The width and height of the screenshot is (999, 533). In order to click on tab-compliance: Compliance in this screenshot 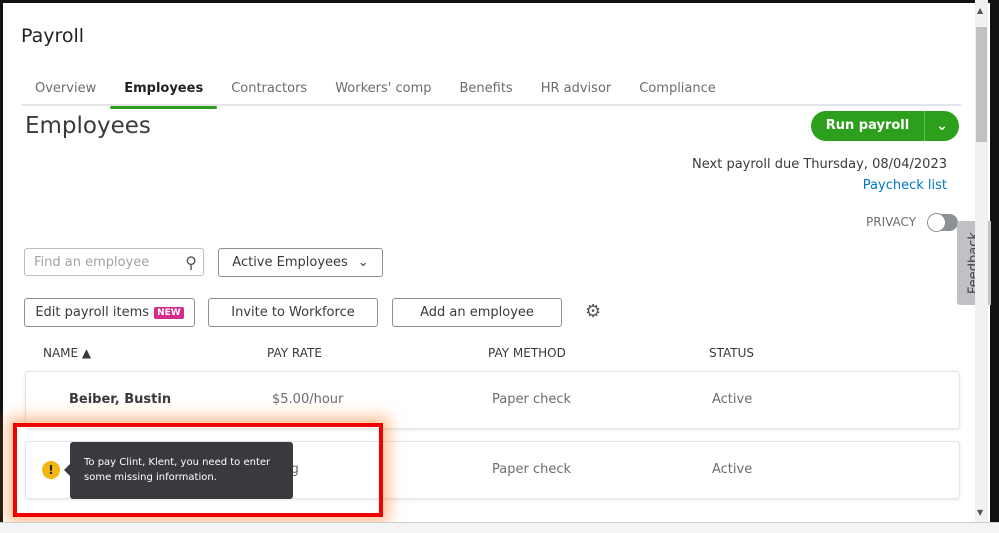, I will do `click(677, 91)`.